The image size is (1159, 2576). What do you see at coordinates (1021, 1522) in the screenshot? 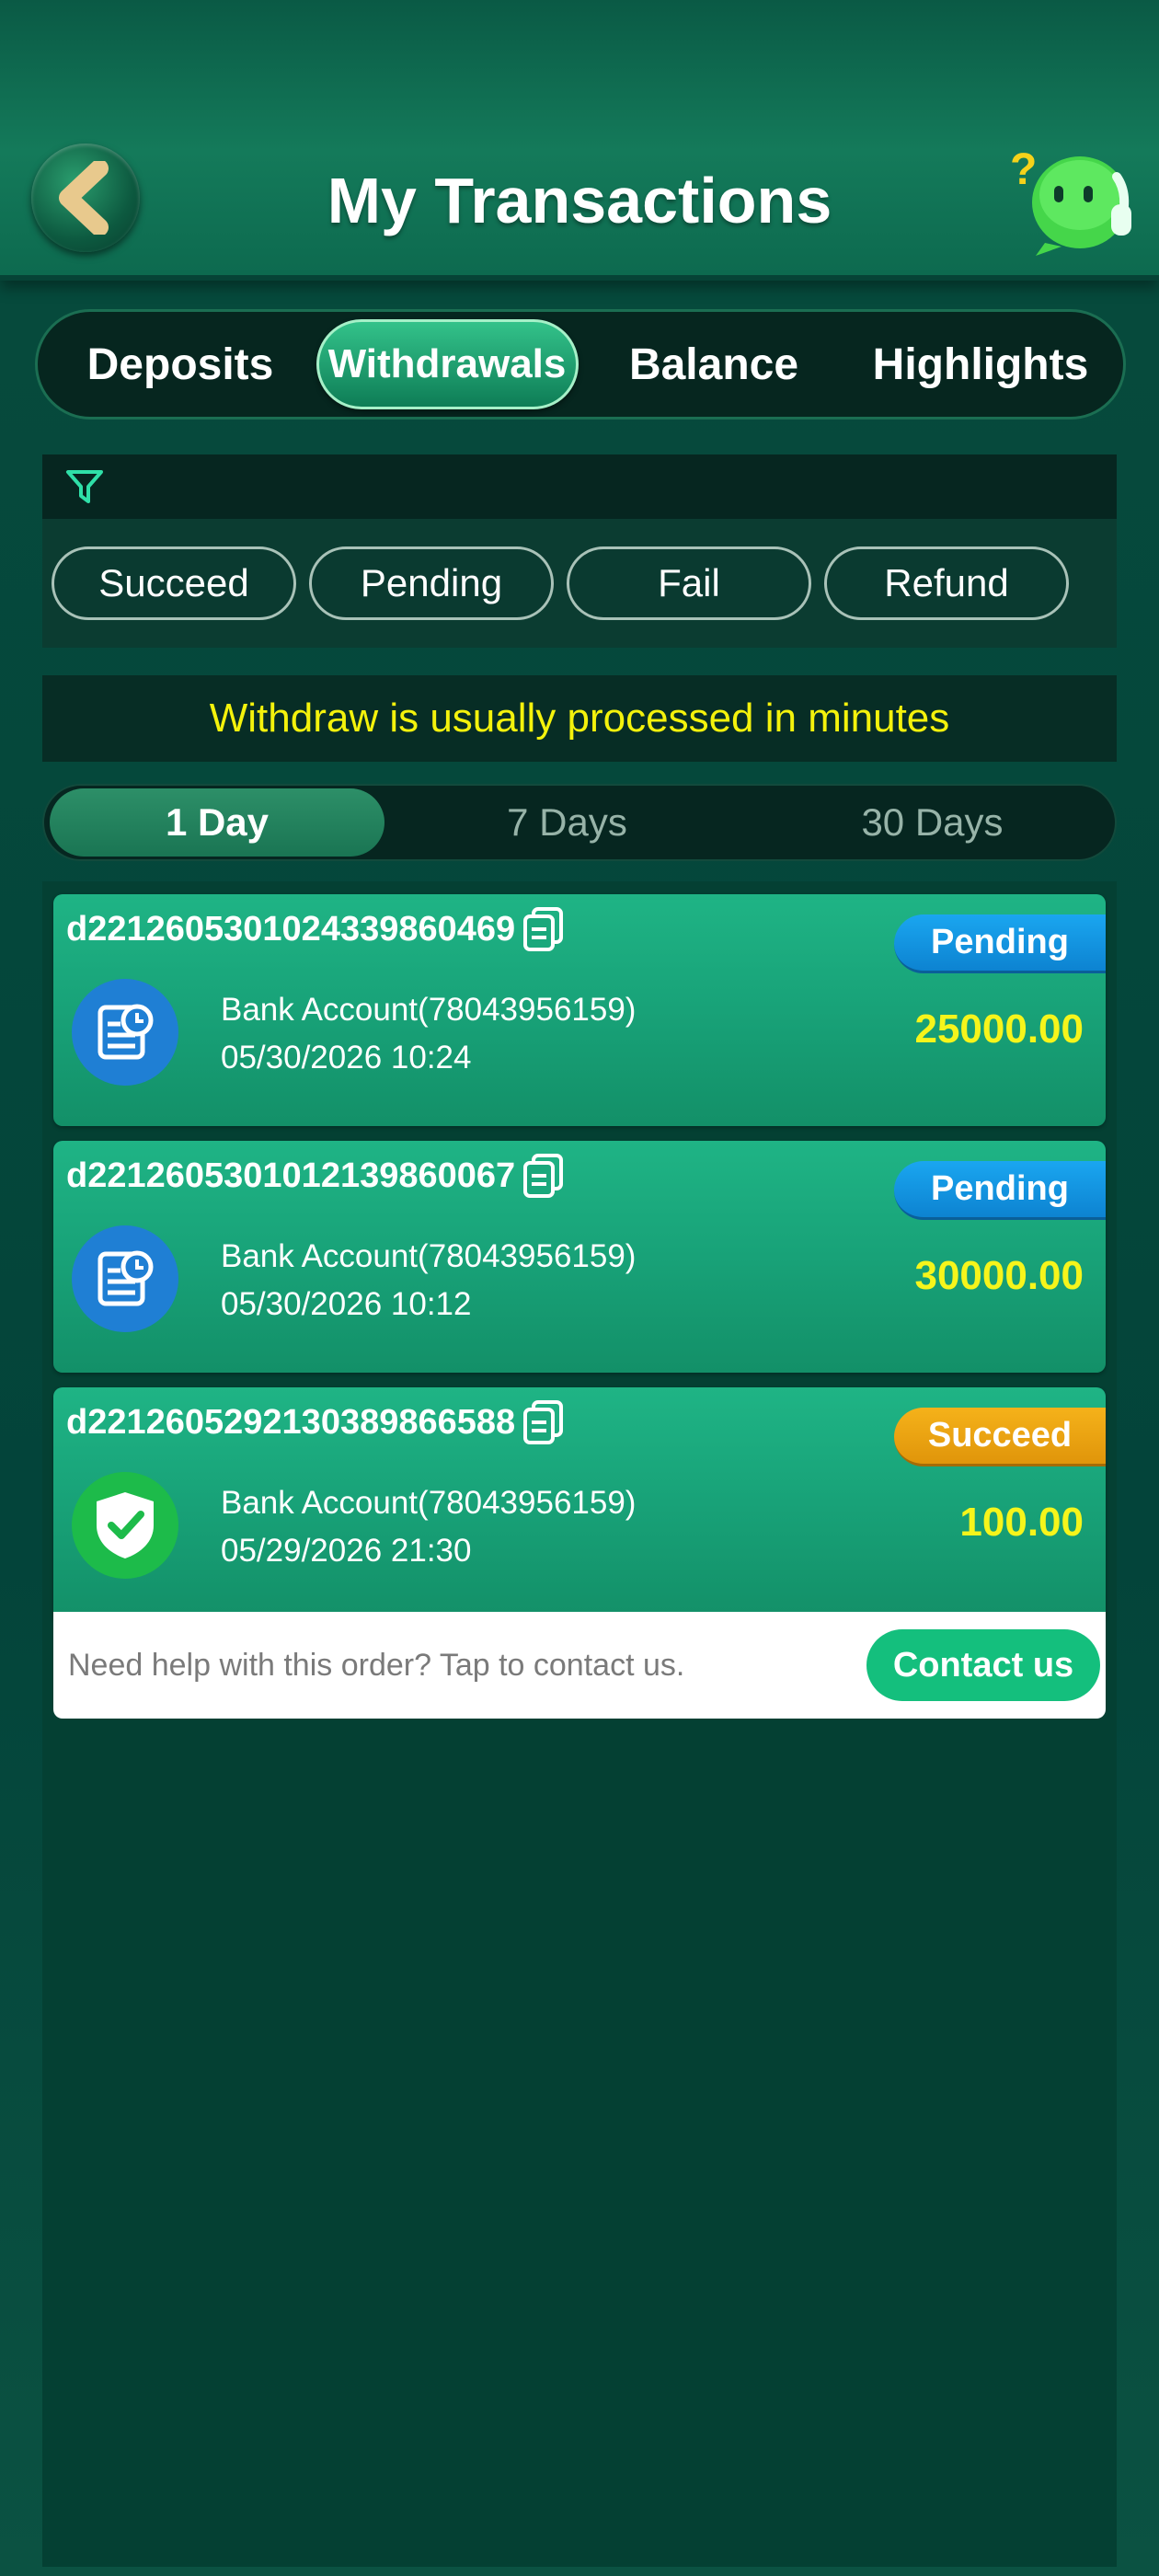
I see `transaction-amount: 100.00` at bounding box center [1021, 1522].